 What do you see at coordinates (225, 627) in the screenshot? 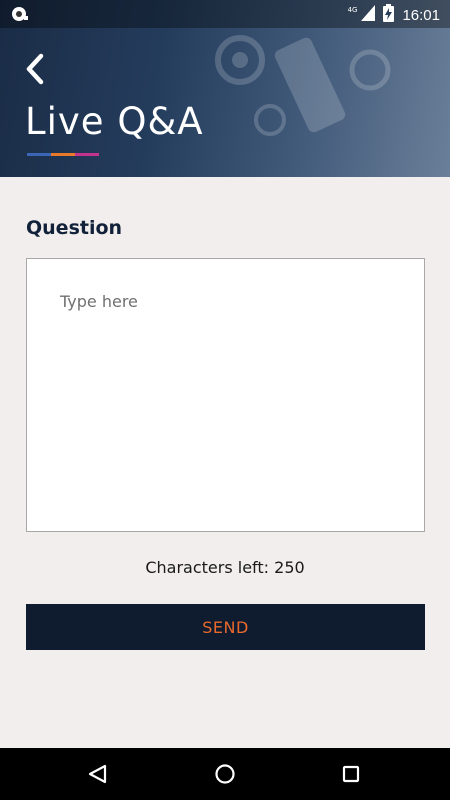
I see `send-button: SEND` at bounding box center [225, 627].